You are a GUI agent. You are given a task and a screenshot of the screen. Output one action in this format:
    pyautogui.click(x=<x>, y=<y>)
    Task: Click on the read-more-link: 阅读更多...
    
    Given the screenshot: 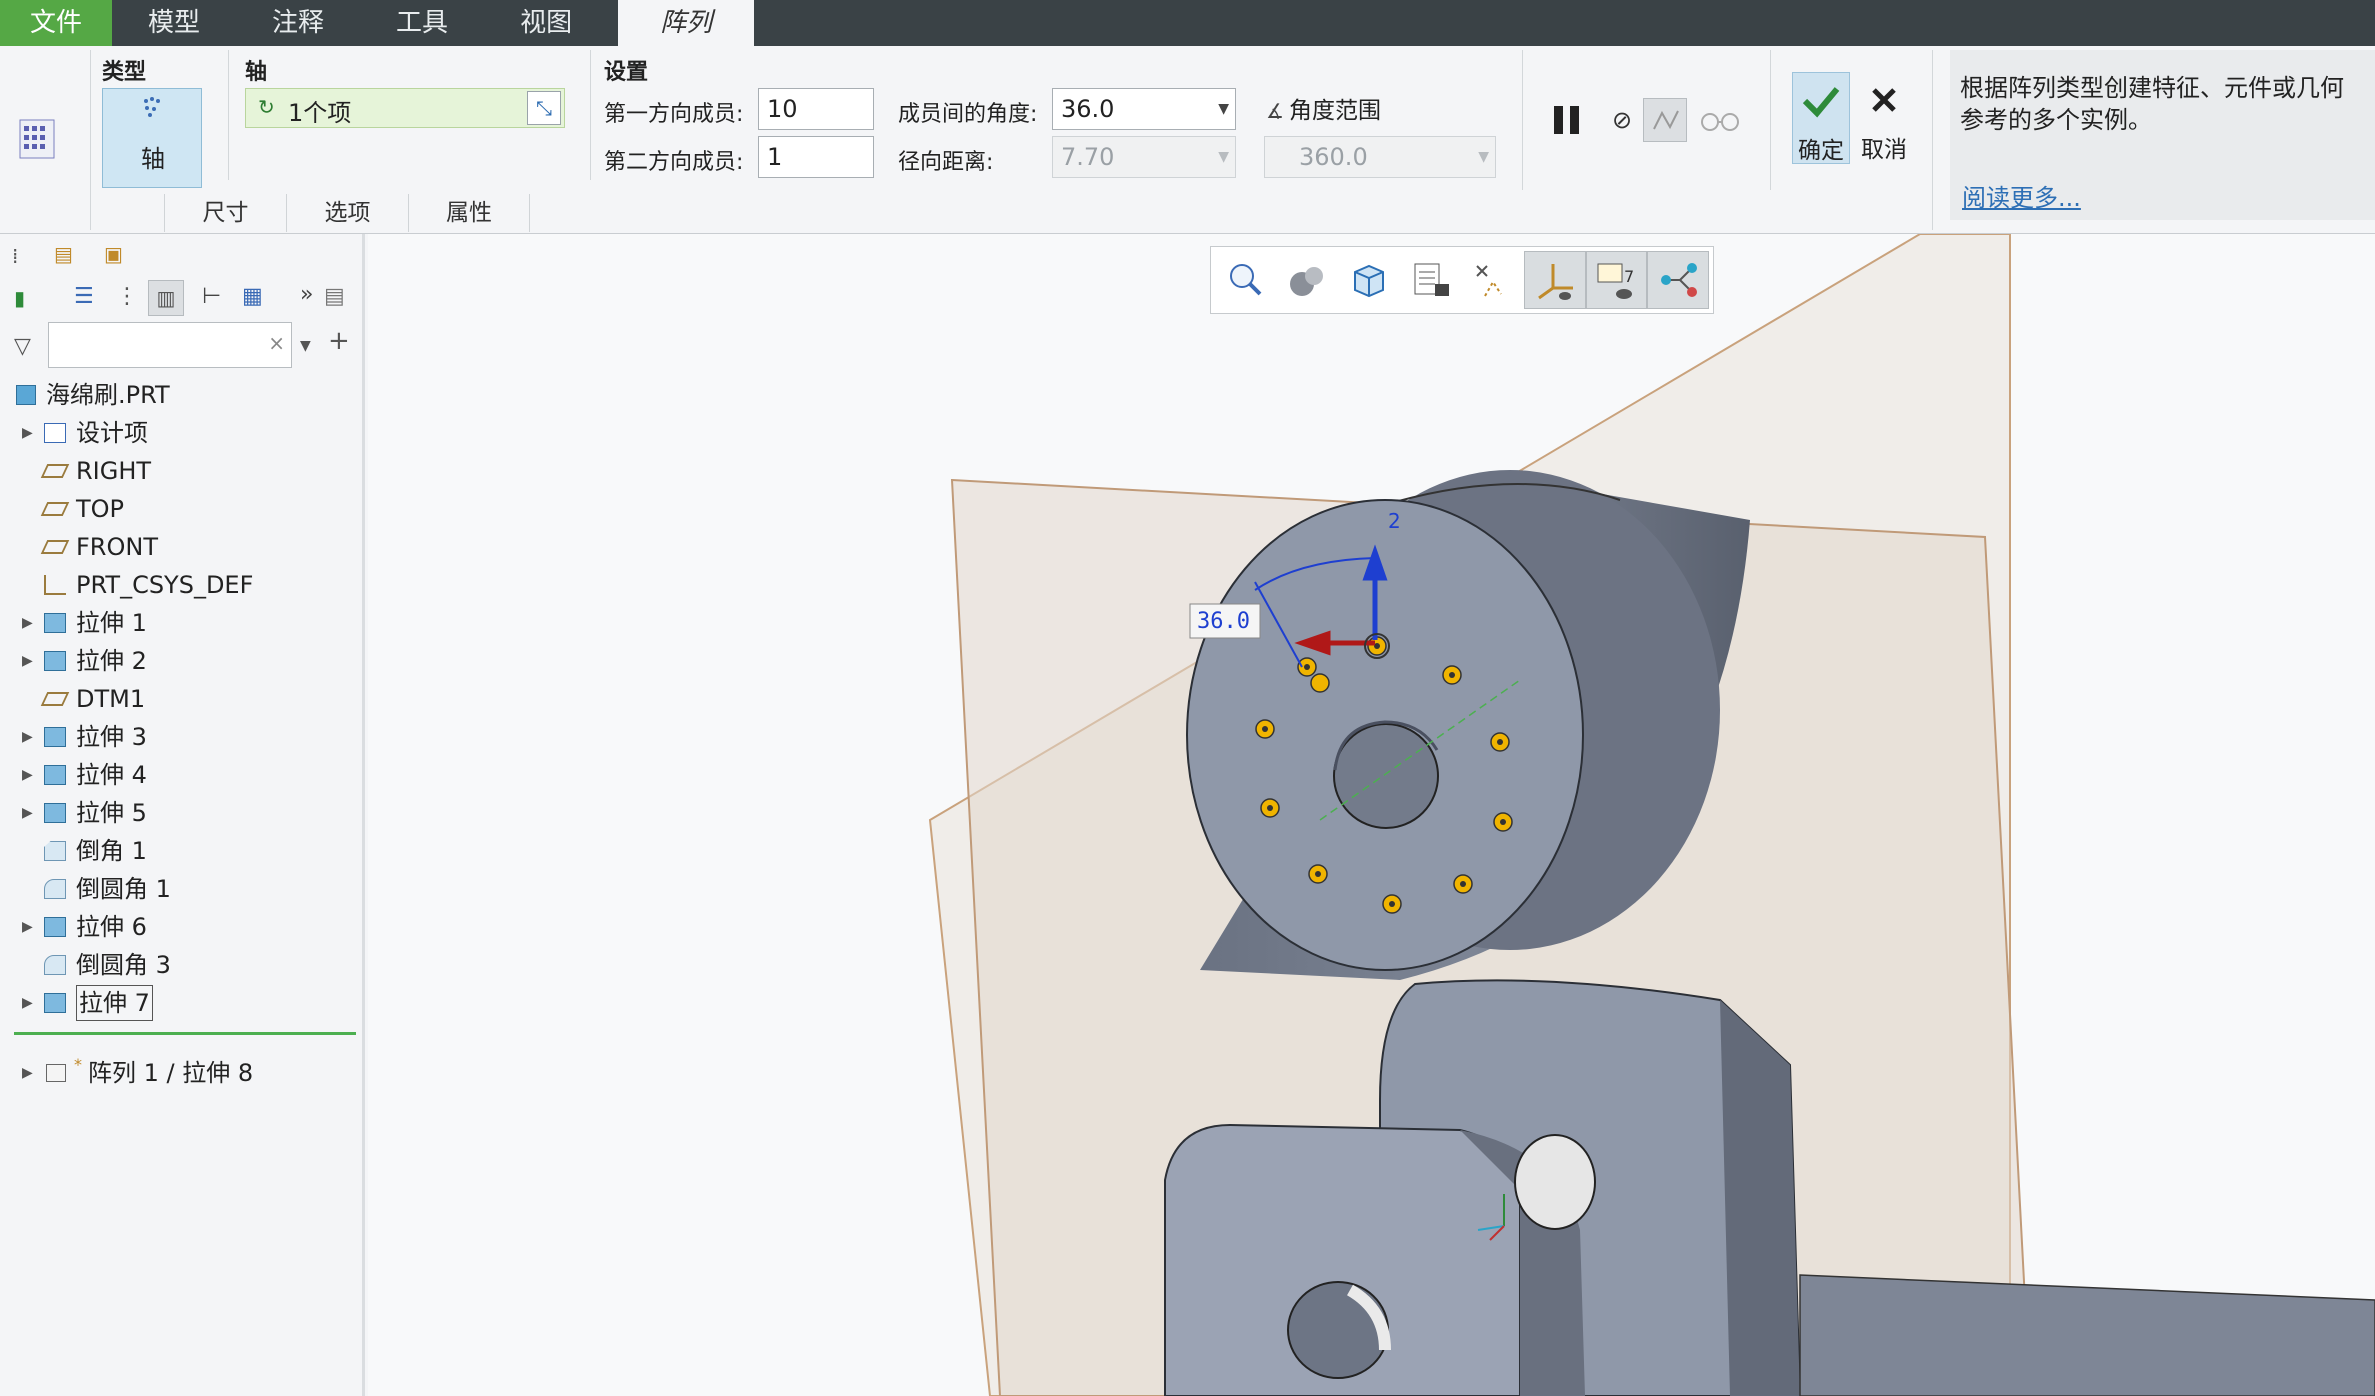 What is the action you would take?
    pyautogui.click(x=2021, y=195)
    